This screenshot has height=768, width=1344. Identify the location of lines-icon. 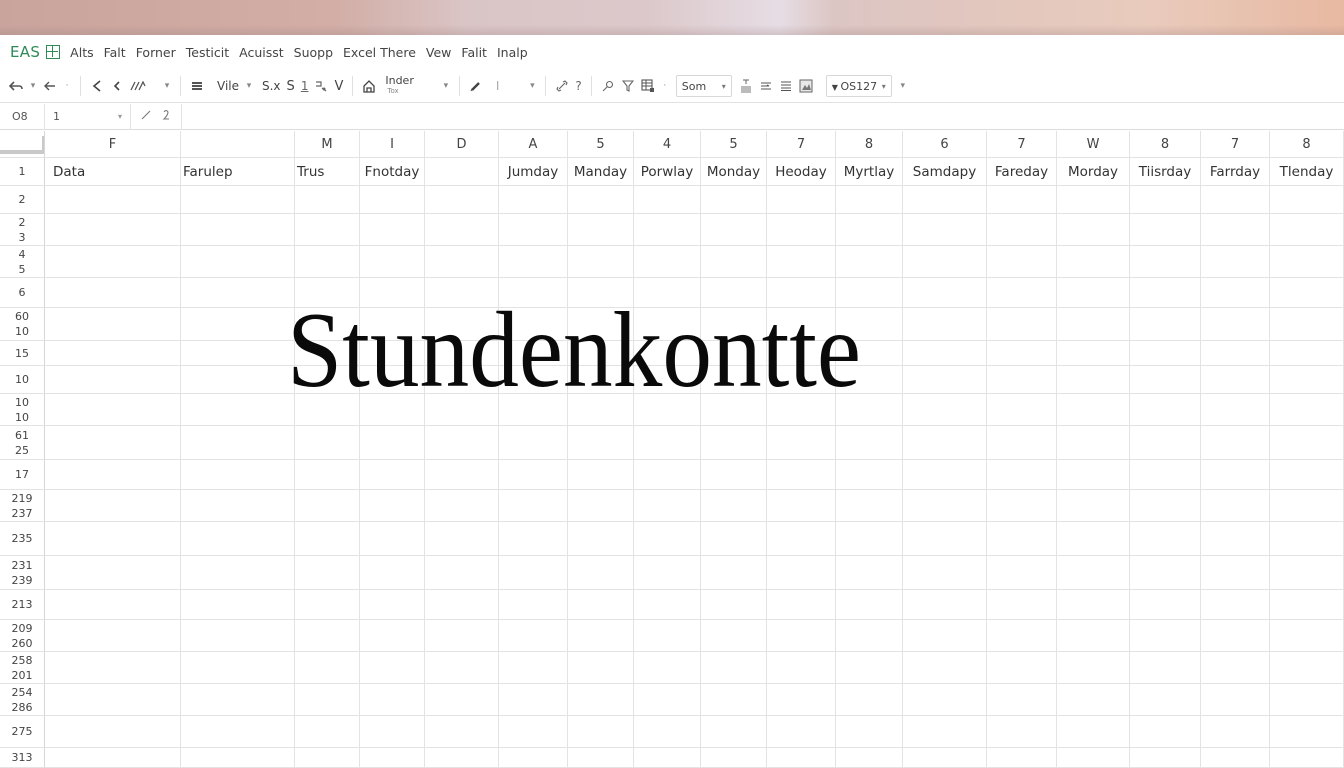
(786, 86).